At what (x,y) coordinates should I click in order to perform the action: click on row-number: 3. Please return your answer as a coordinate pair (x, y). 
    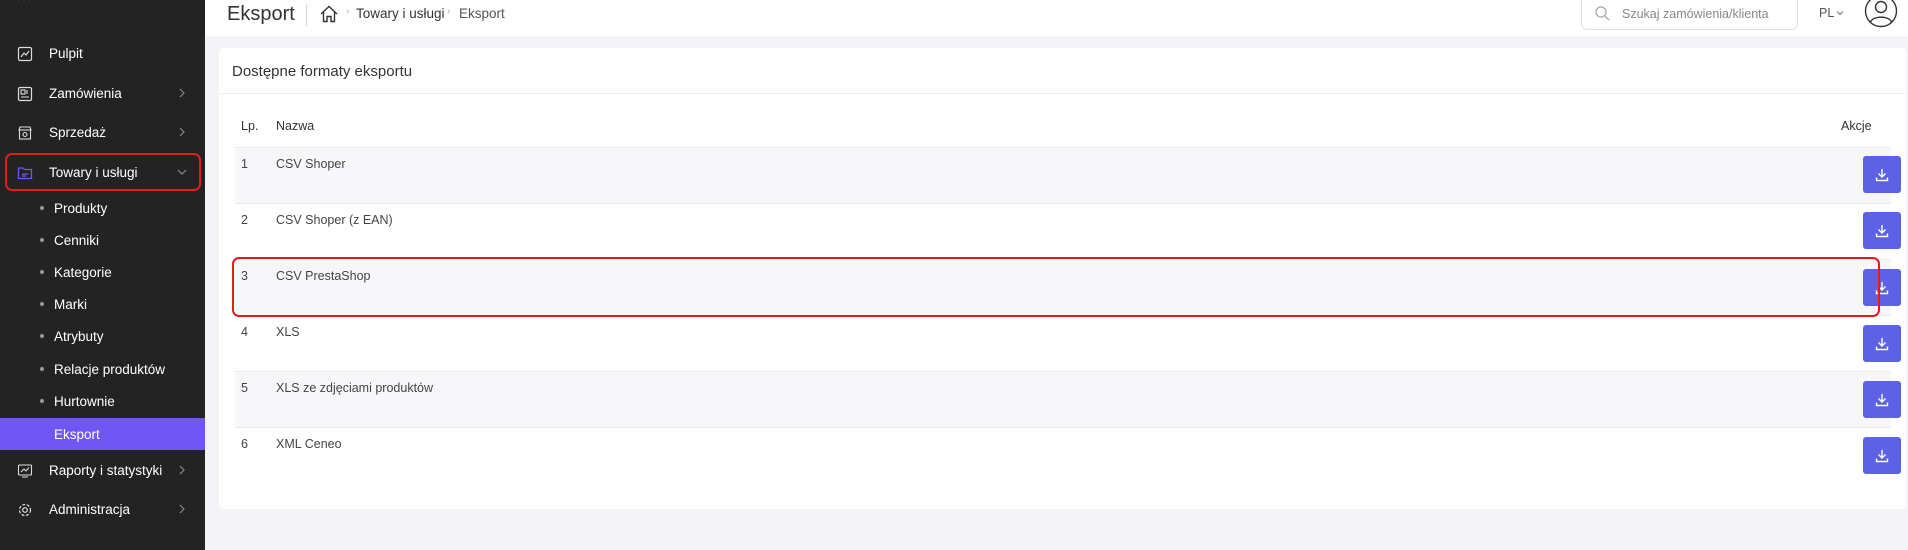
    Looking at the image, I should click on (244, 276).